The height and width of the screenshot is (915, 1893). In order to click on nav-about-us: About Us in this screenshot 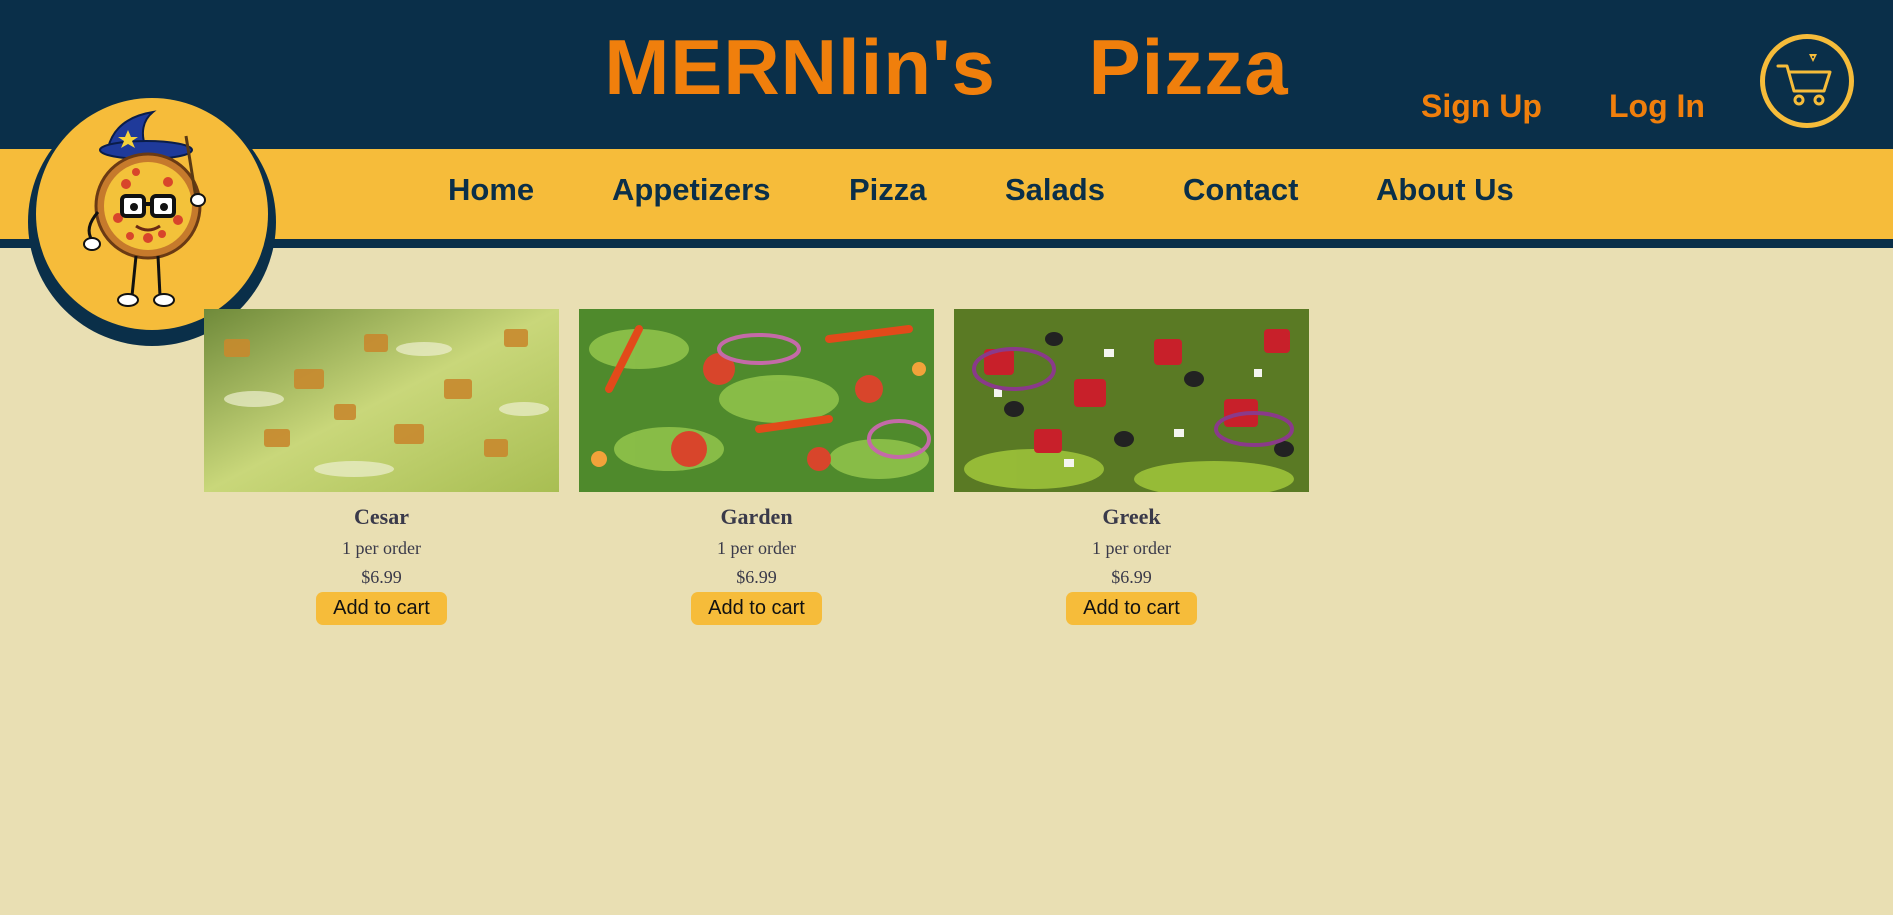, I will do `click(1445, 190)`.